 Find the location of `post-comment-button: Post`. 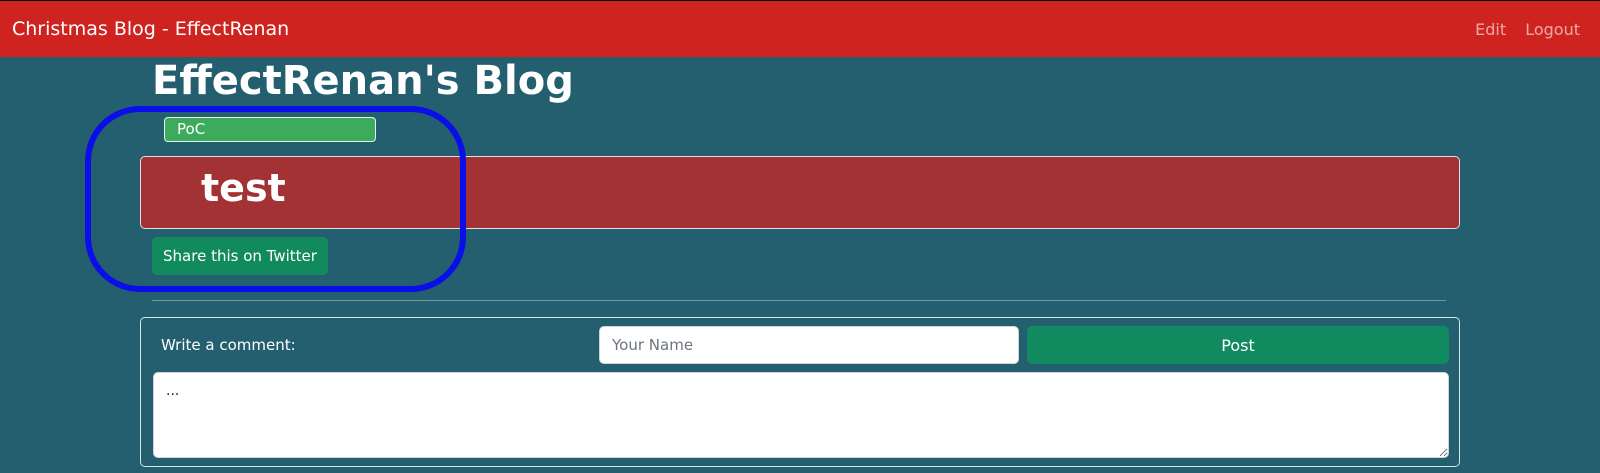

post-comment-button: Post is located at coordinates (1238, 345).